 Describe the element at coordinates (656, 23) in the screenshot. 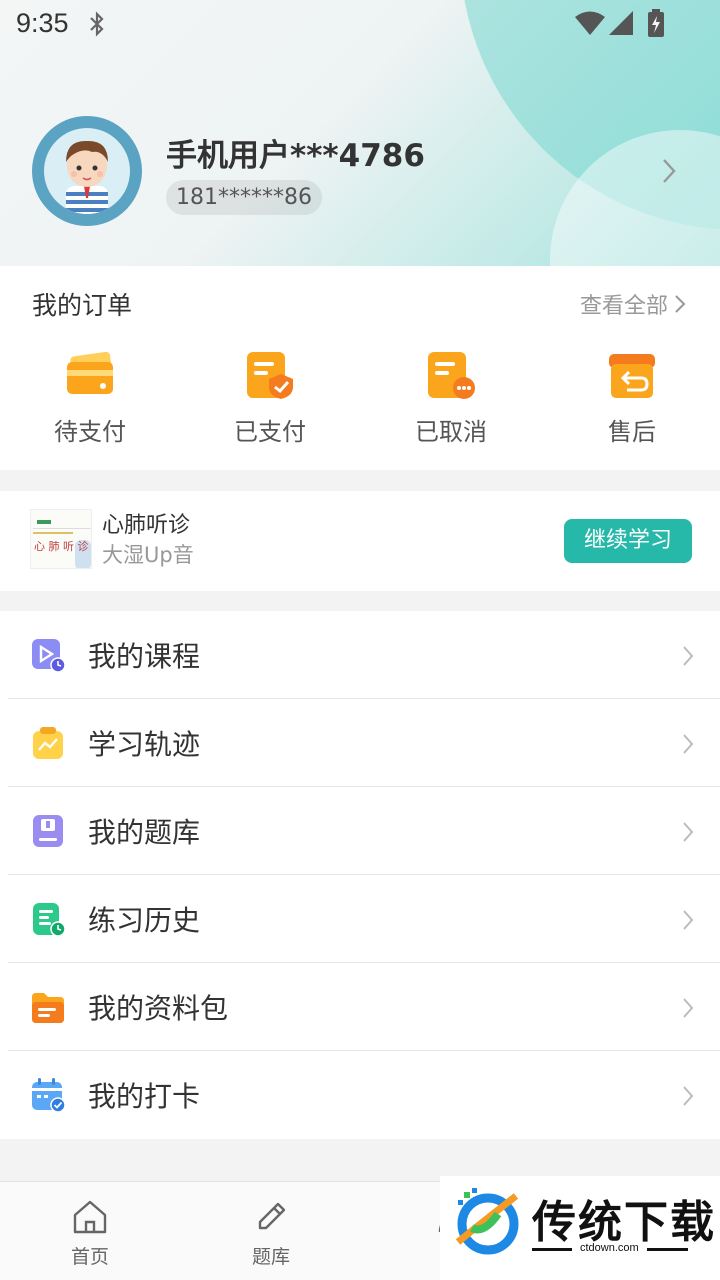

I see `battery-charging-icon` at that location.